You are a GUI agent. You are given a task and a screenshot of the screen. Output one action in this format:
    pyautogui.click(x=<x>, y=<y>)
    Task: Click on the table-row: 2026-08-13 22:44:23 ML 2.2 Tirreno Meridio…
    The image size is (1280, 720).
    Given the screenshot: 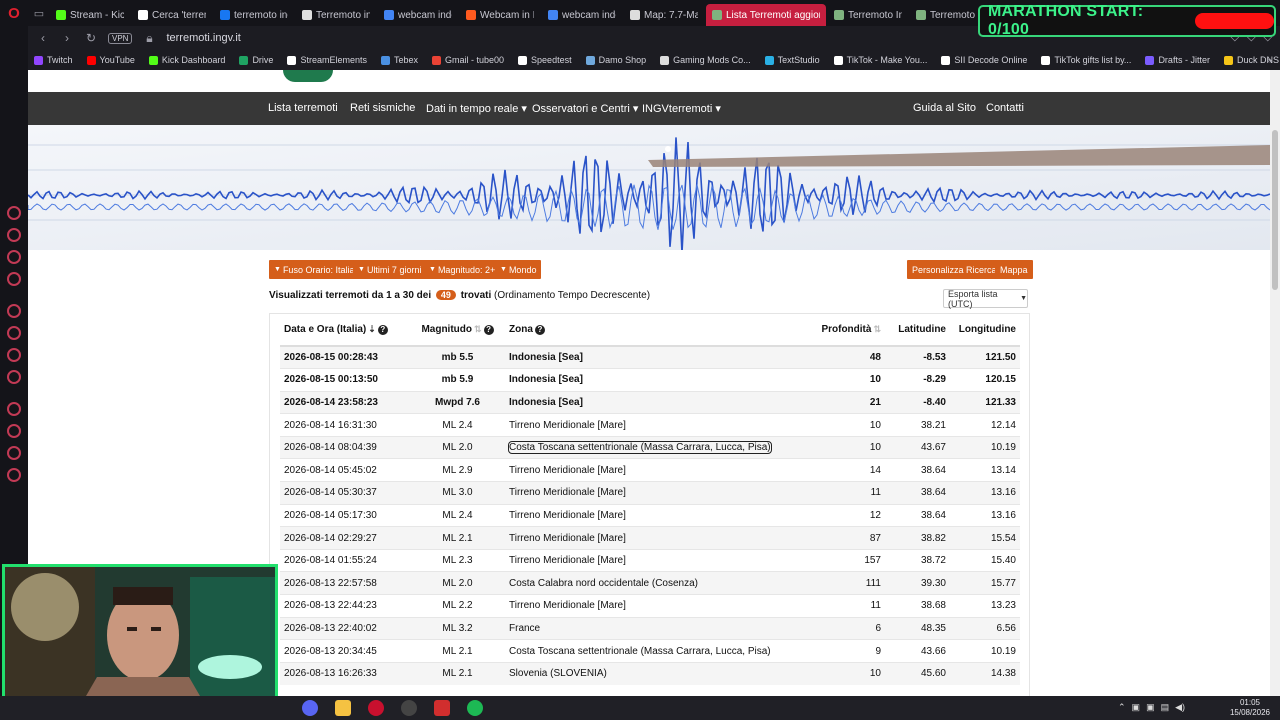 What is the action you would take?
    pyautogui.click(x=650, y=606)
    